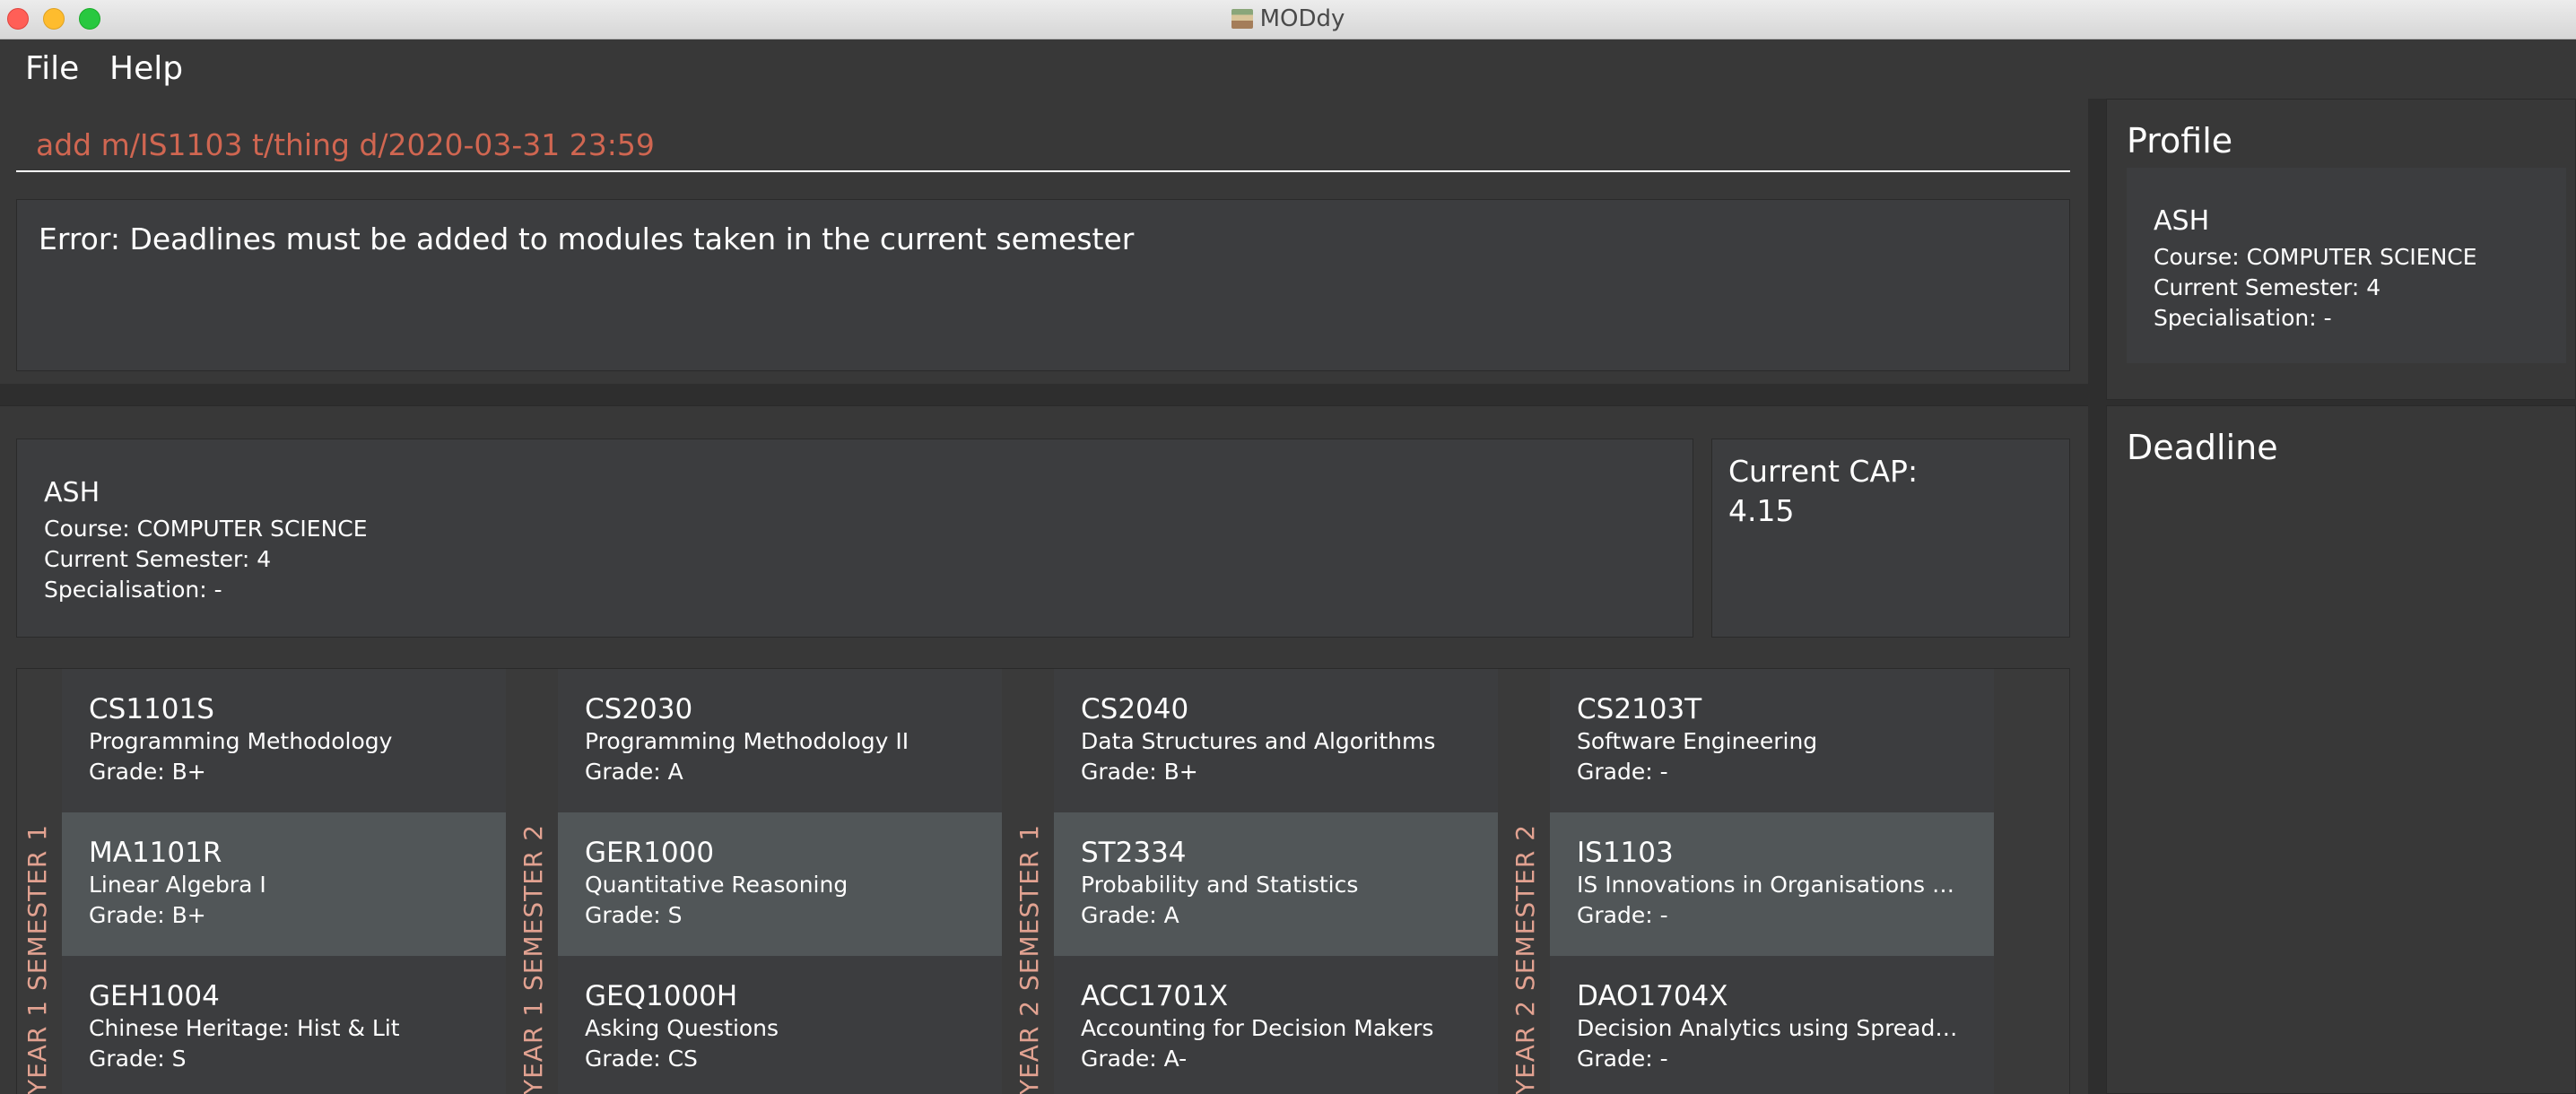  What do you see at coordinates (1257, 1028) in the screenshot?
I see `module-title: Accounting for Decision Makers` at bounding box center [1257, 1028].